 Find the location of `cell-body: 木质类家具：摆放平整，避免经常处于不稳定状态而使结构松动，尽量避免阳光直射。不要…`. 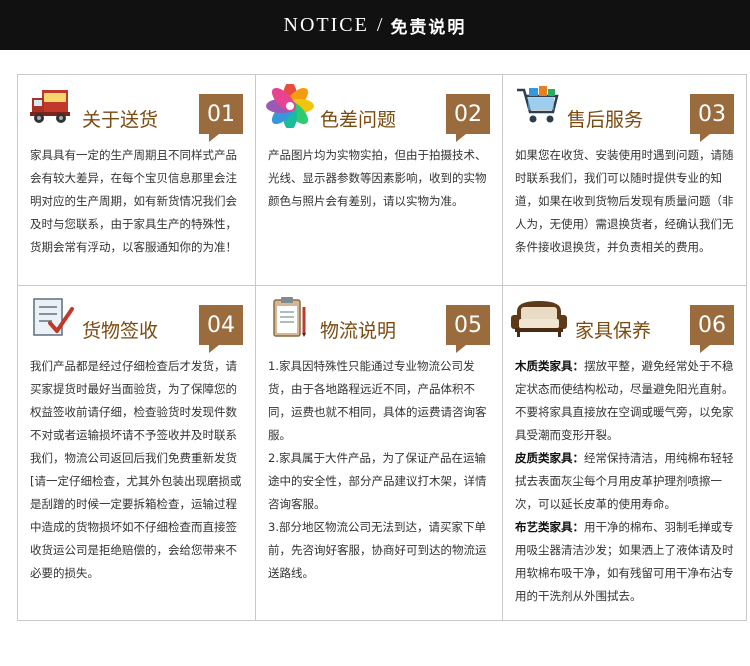

cell-body: 木质类家具：摆放平整，避免经常处于不稳定状态而使结构松动，尽量避免阳光直射。不要… is located at coordinates (625, 481).